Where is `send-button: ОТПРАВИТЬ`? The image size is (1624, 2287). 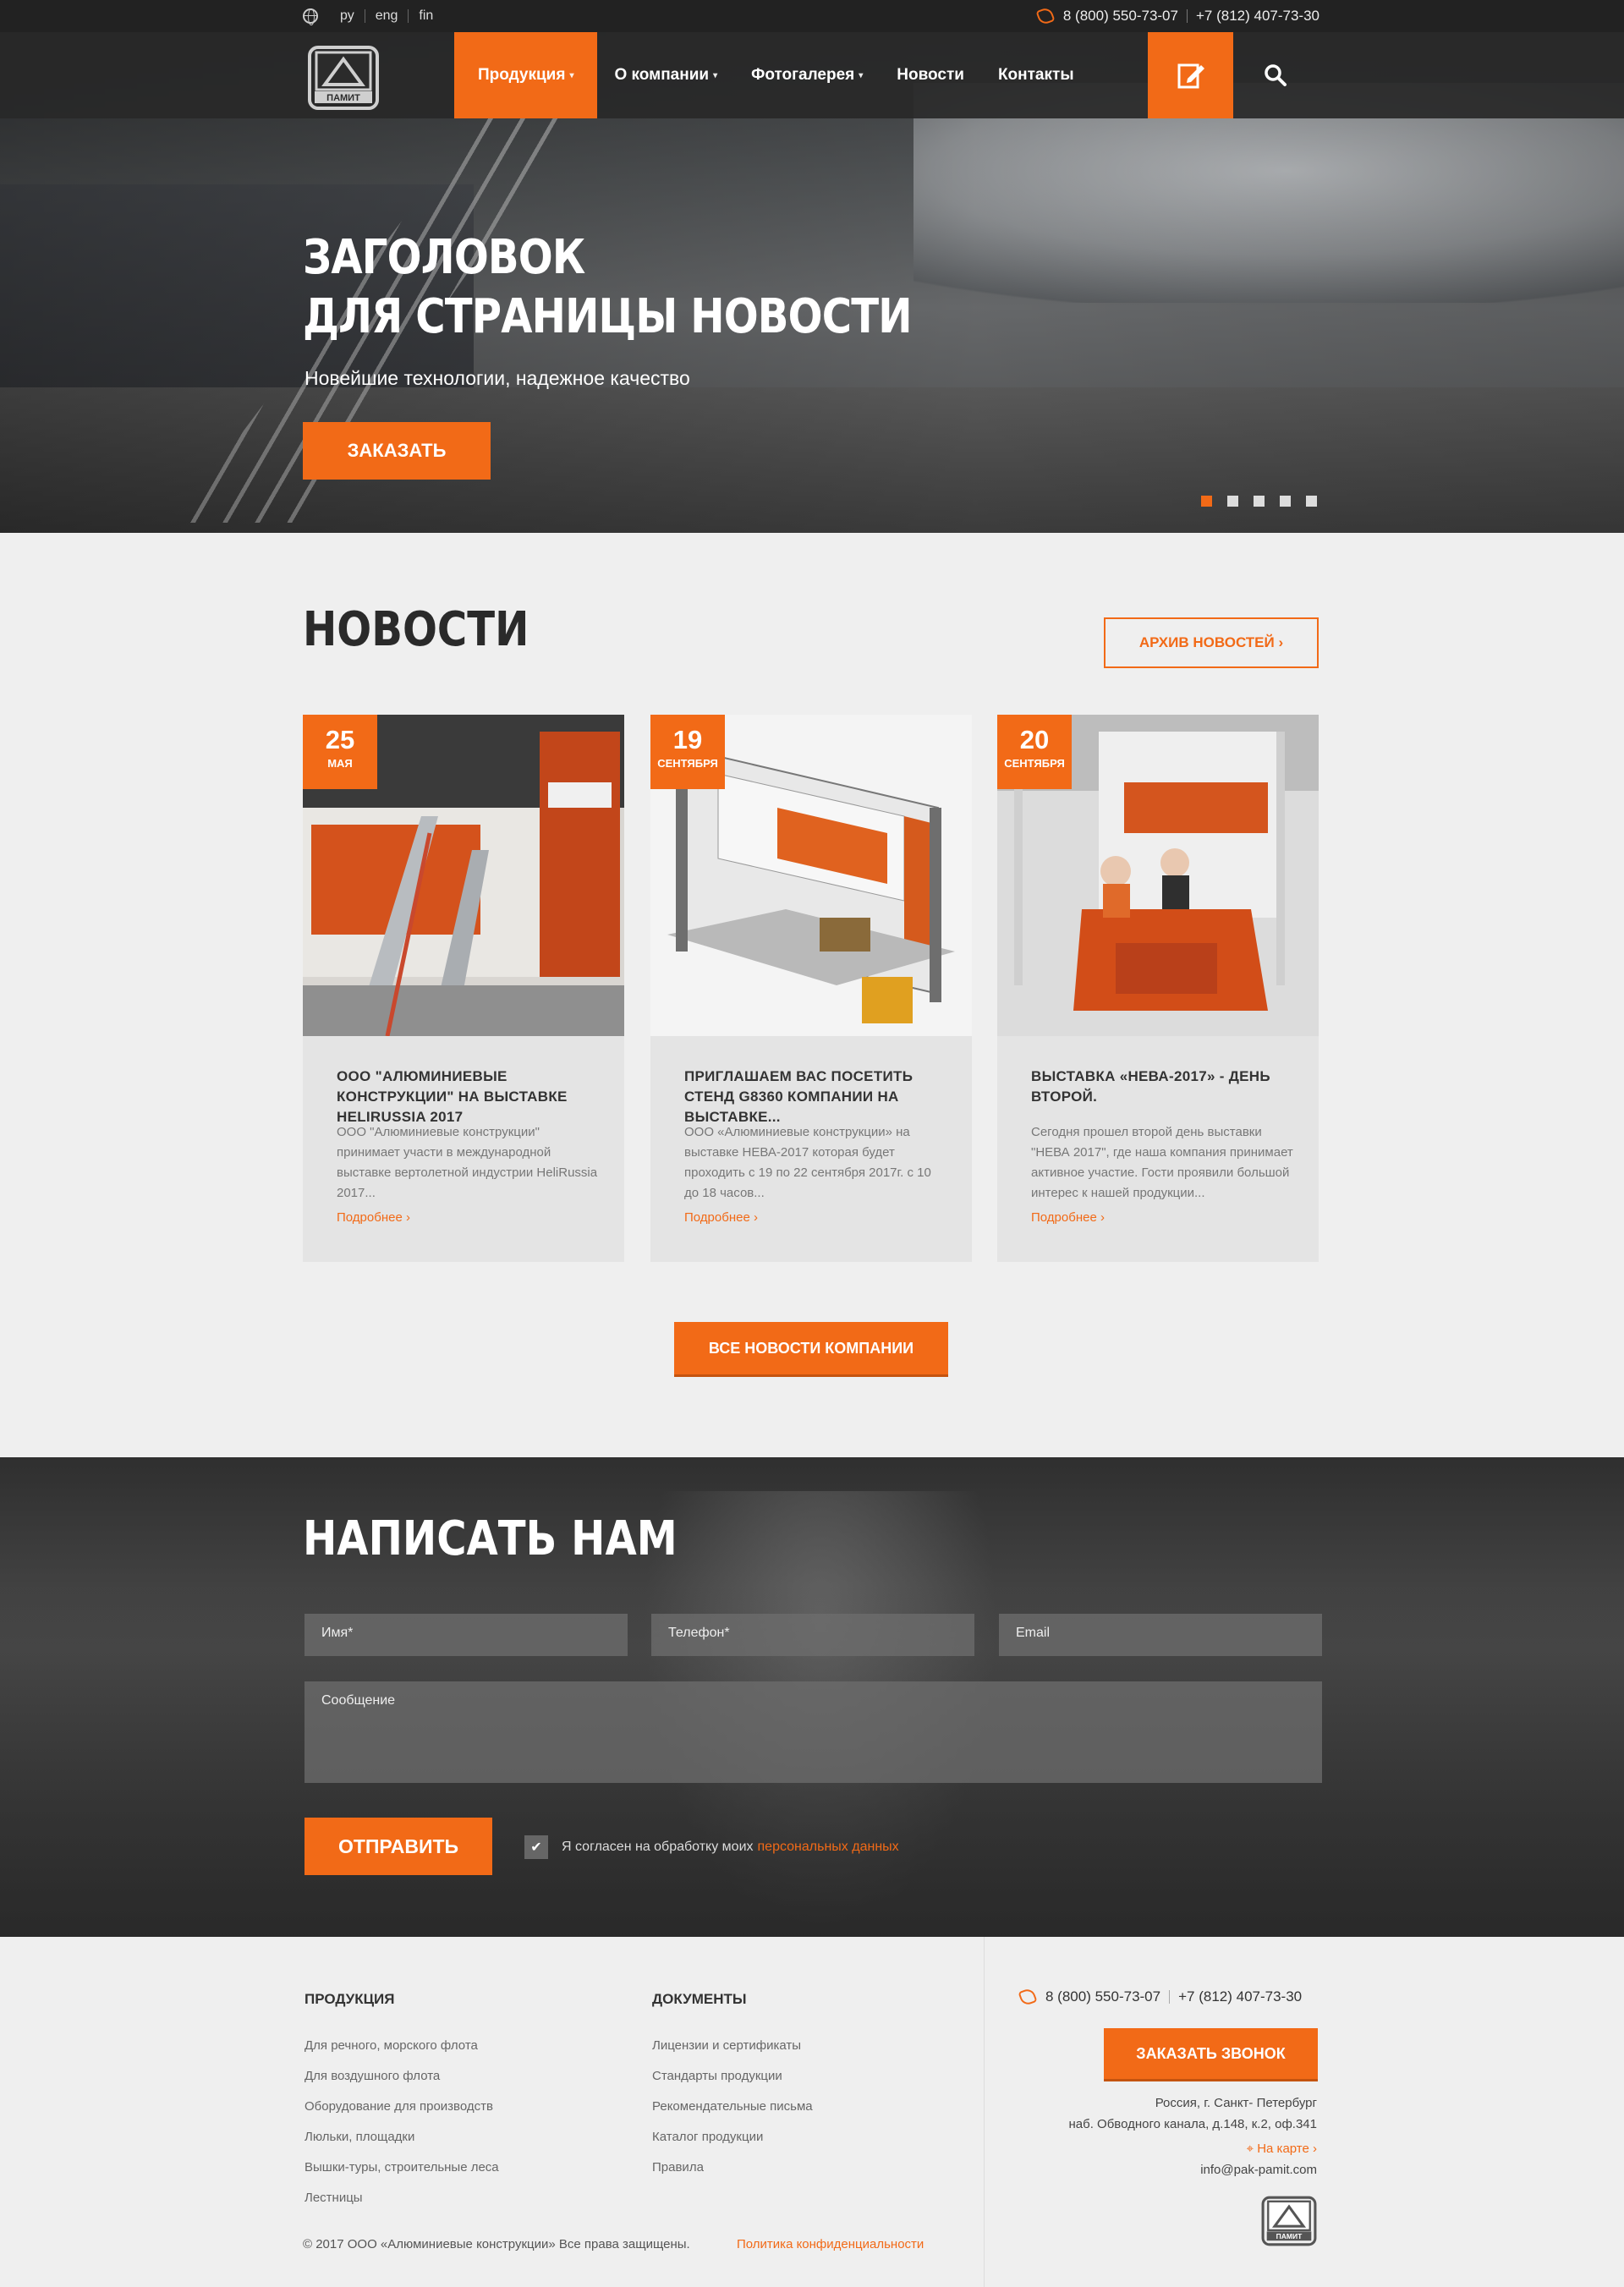 send-button: ОТПРАВИТЬ is located at coordinates (398, 1846).